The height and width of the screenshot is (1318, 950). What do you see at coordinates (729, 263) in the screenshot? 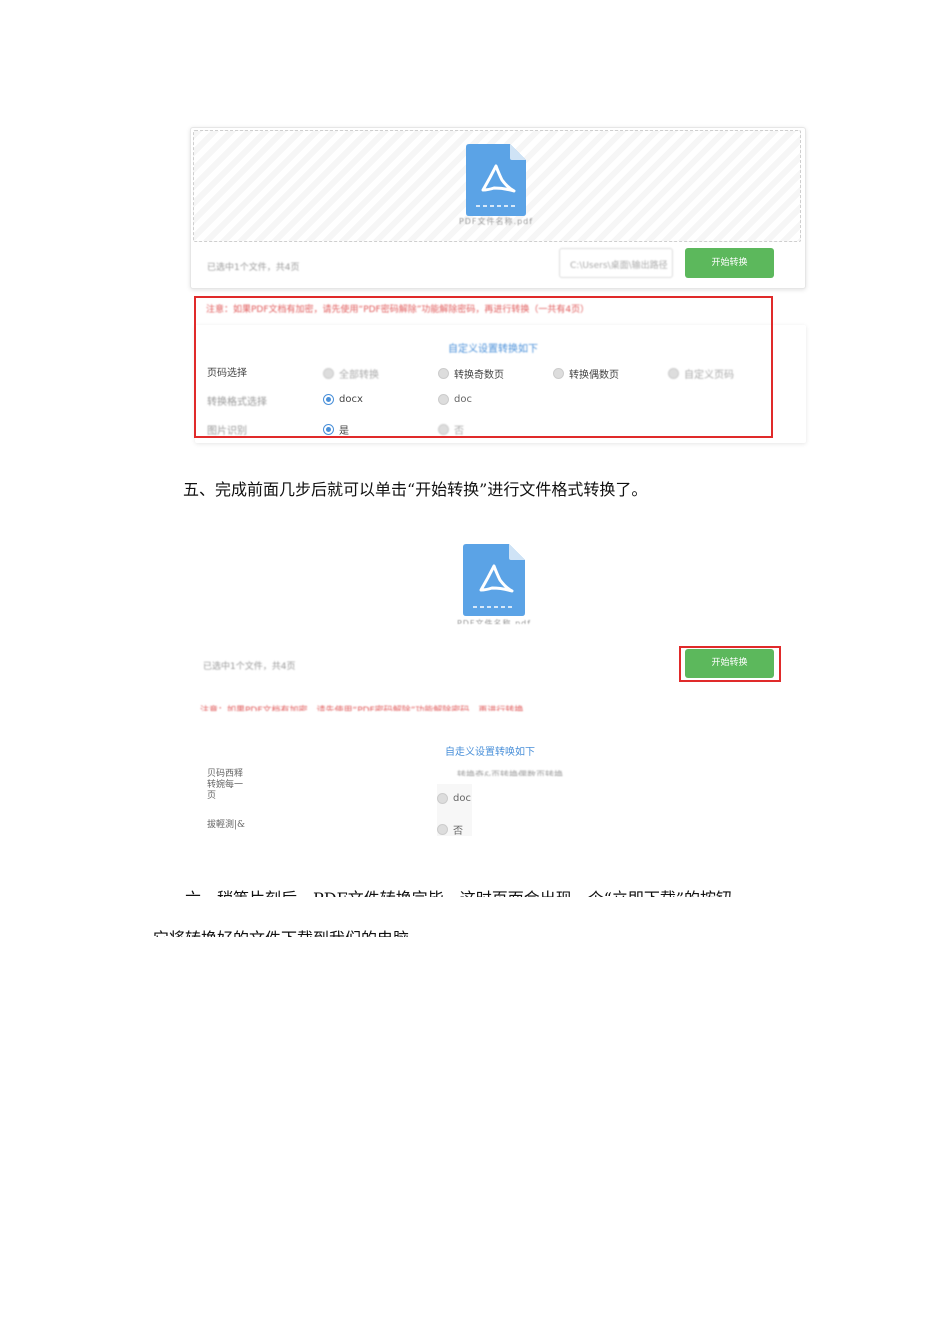
I see `start-convert-button: 开始转换` at bounding box center [729, 263].